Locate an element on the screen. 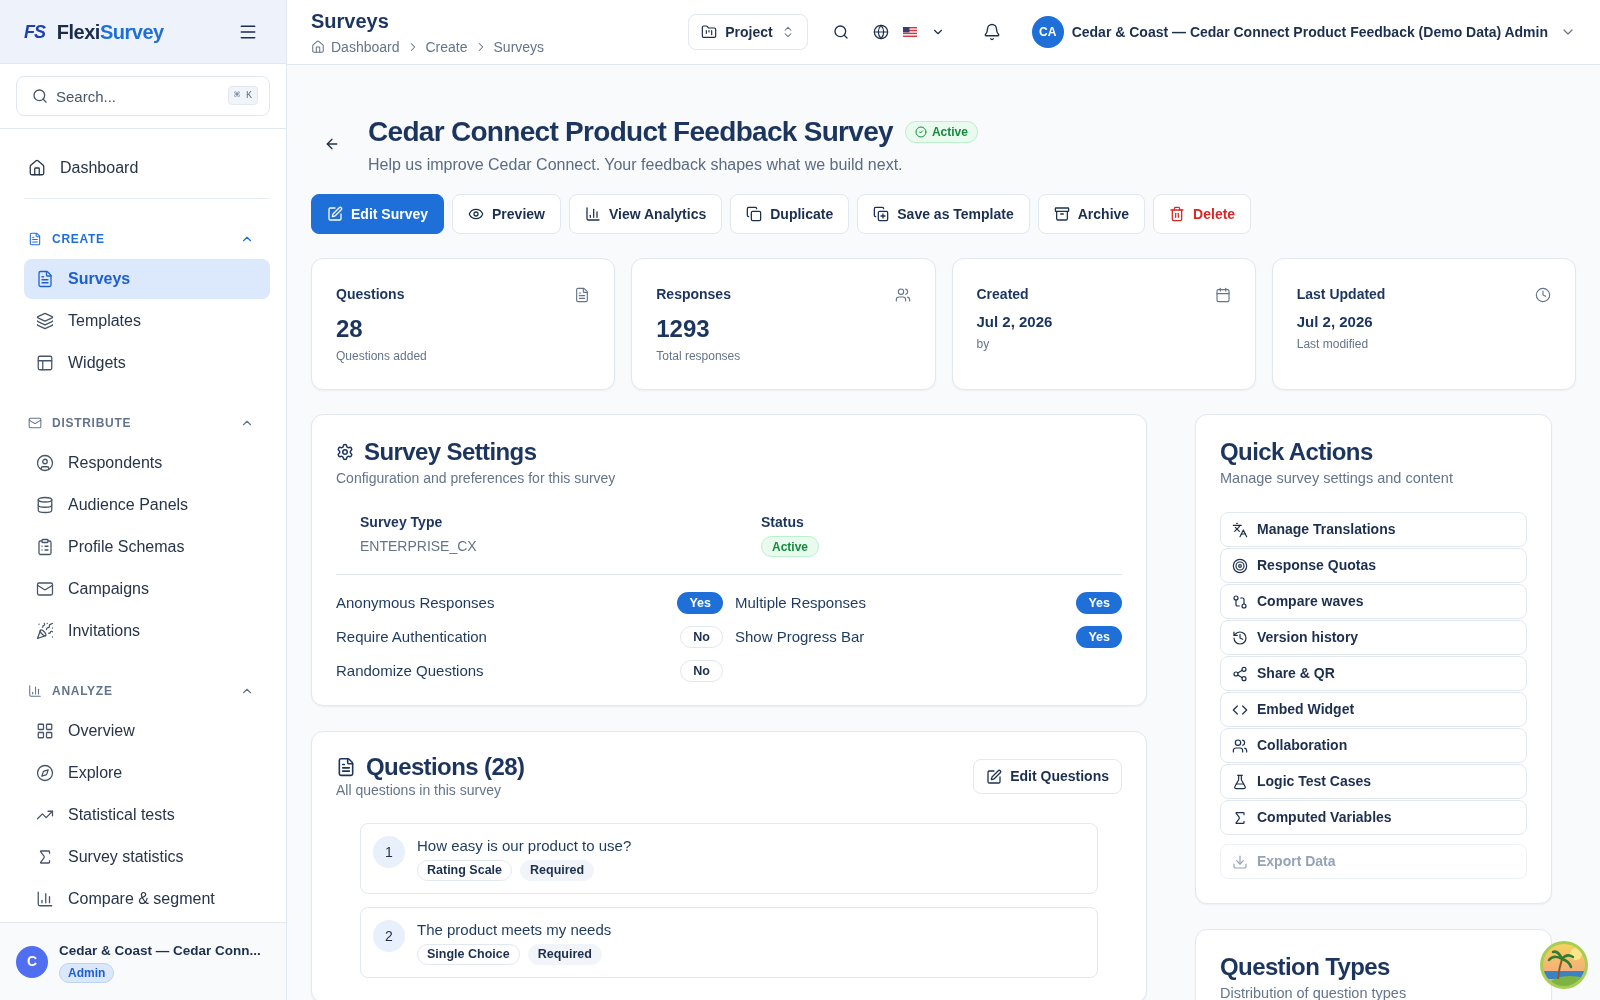 The image size is (1600, 1000). stat-value: 28 is located at coordinates (350, 329).